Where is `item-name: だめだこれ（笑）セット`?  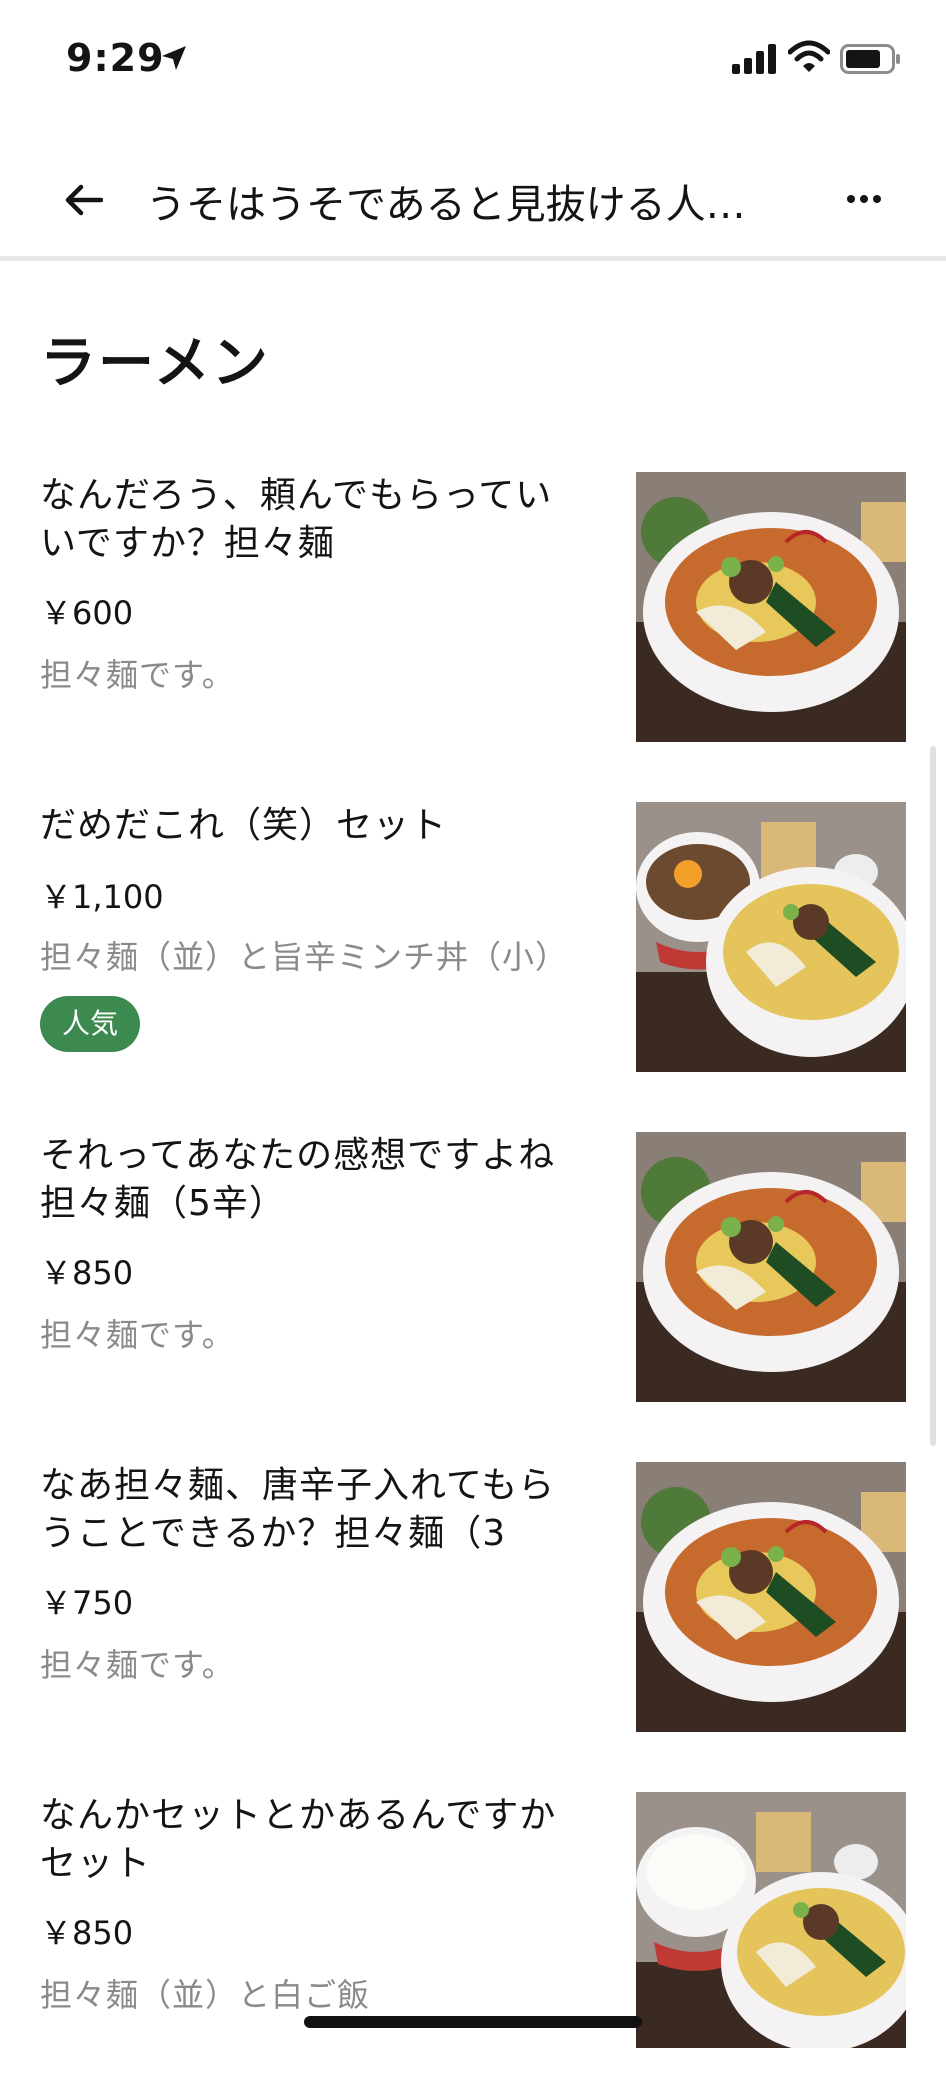 item-name: だめだこれ（笑）セット is located at coordinates (320, 826).